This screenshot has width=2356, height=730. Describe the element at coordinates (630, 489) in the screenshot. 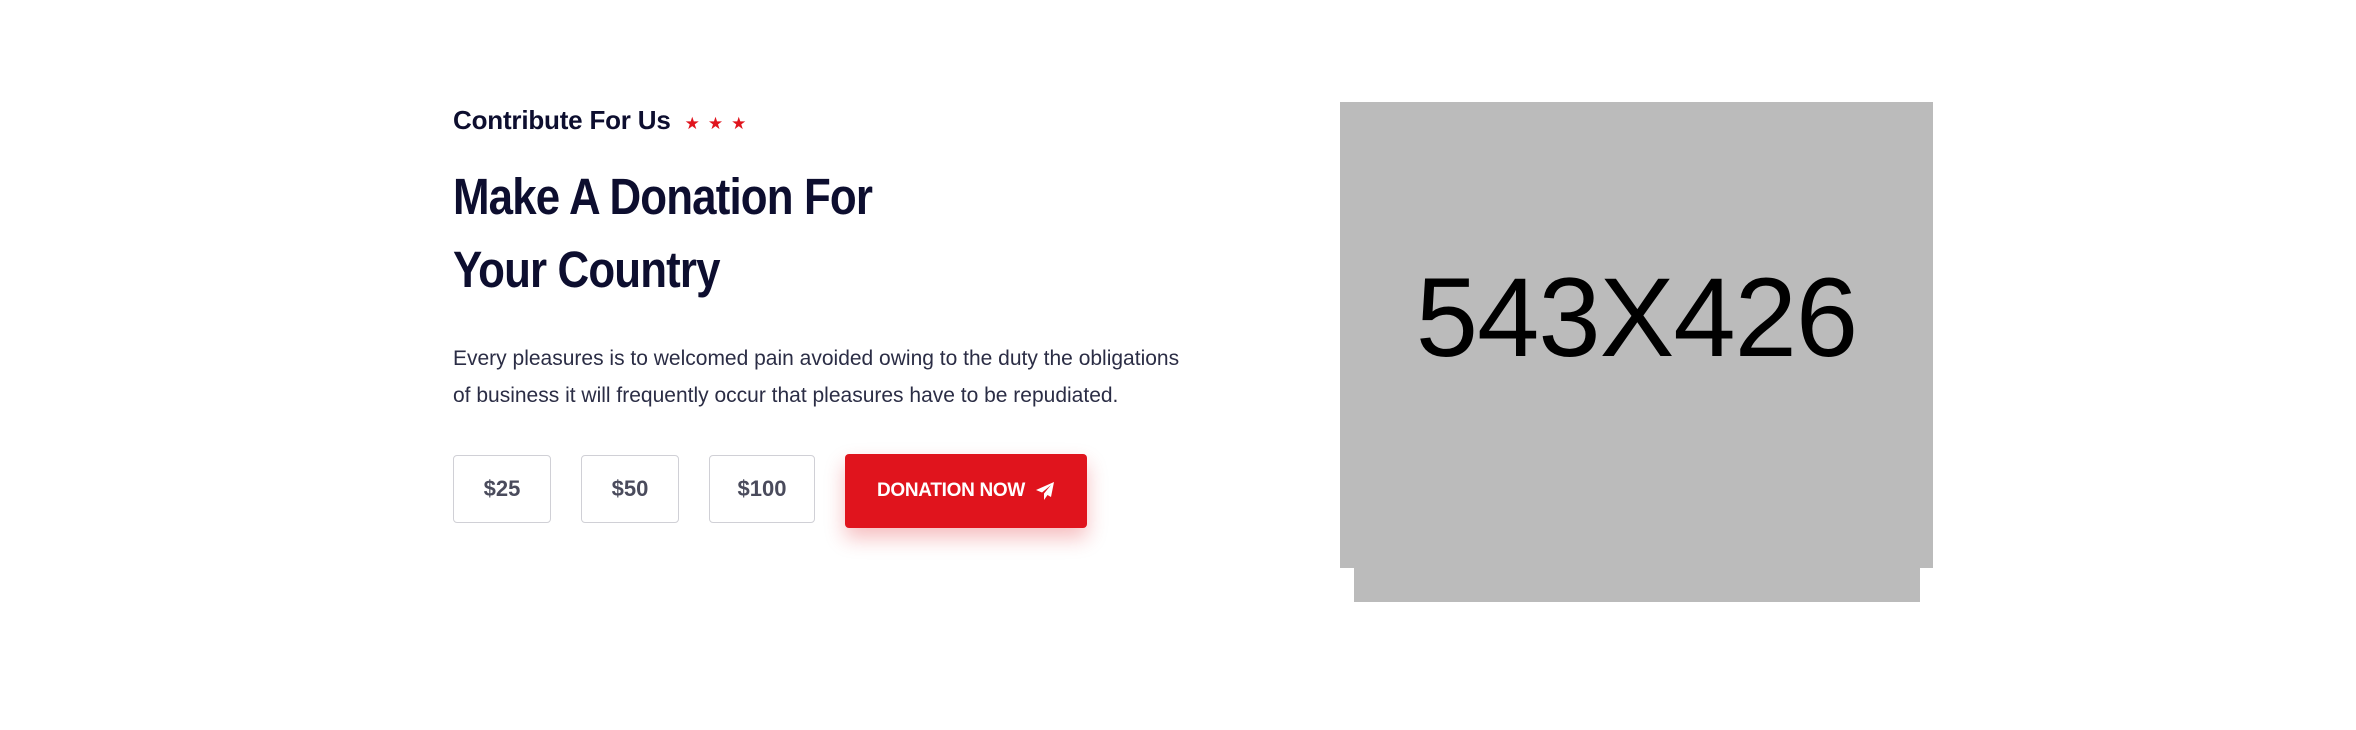

I see `amount-button-50: $50` at that location.